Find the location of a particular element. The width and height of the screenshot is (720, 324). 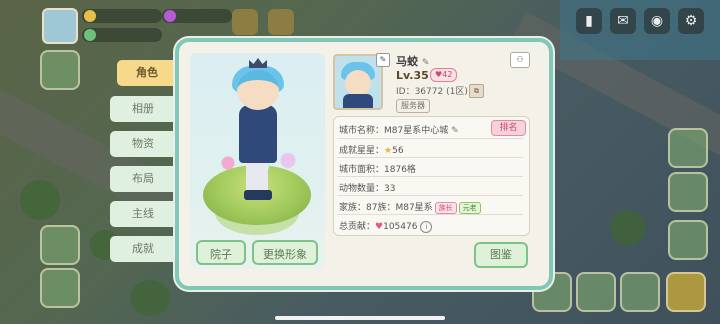

family-row: 家族：87族：M87星系 族长 元老 is located at coordinates (410, 207).